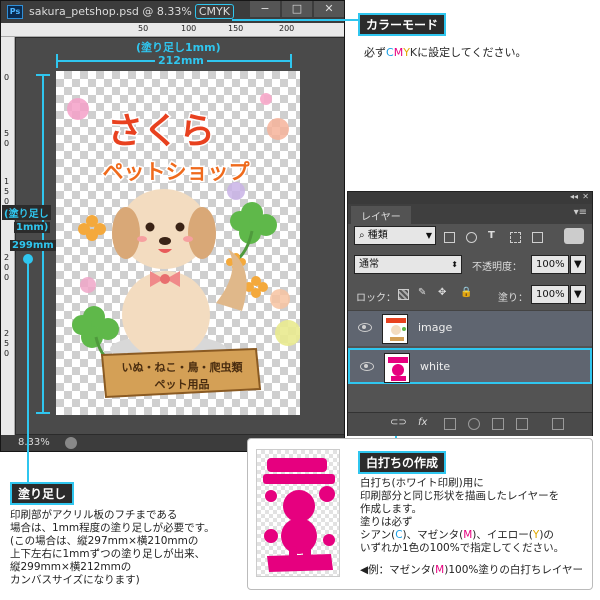 The width and height of the screenshot is (600, 600). Describe the element at coordinates (297, 9) in the screenshot. I see `maximize-button: □` at that location.